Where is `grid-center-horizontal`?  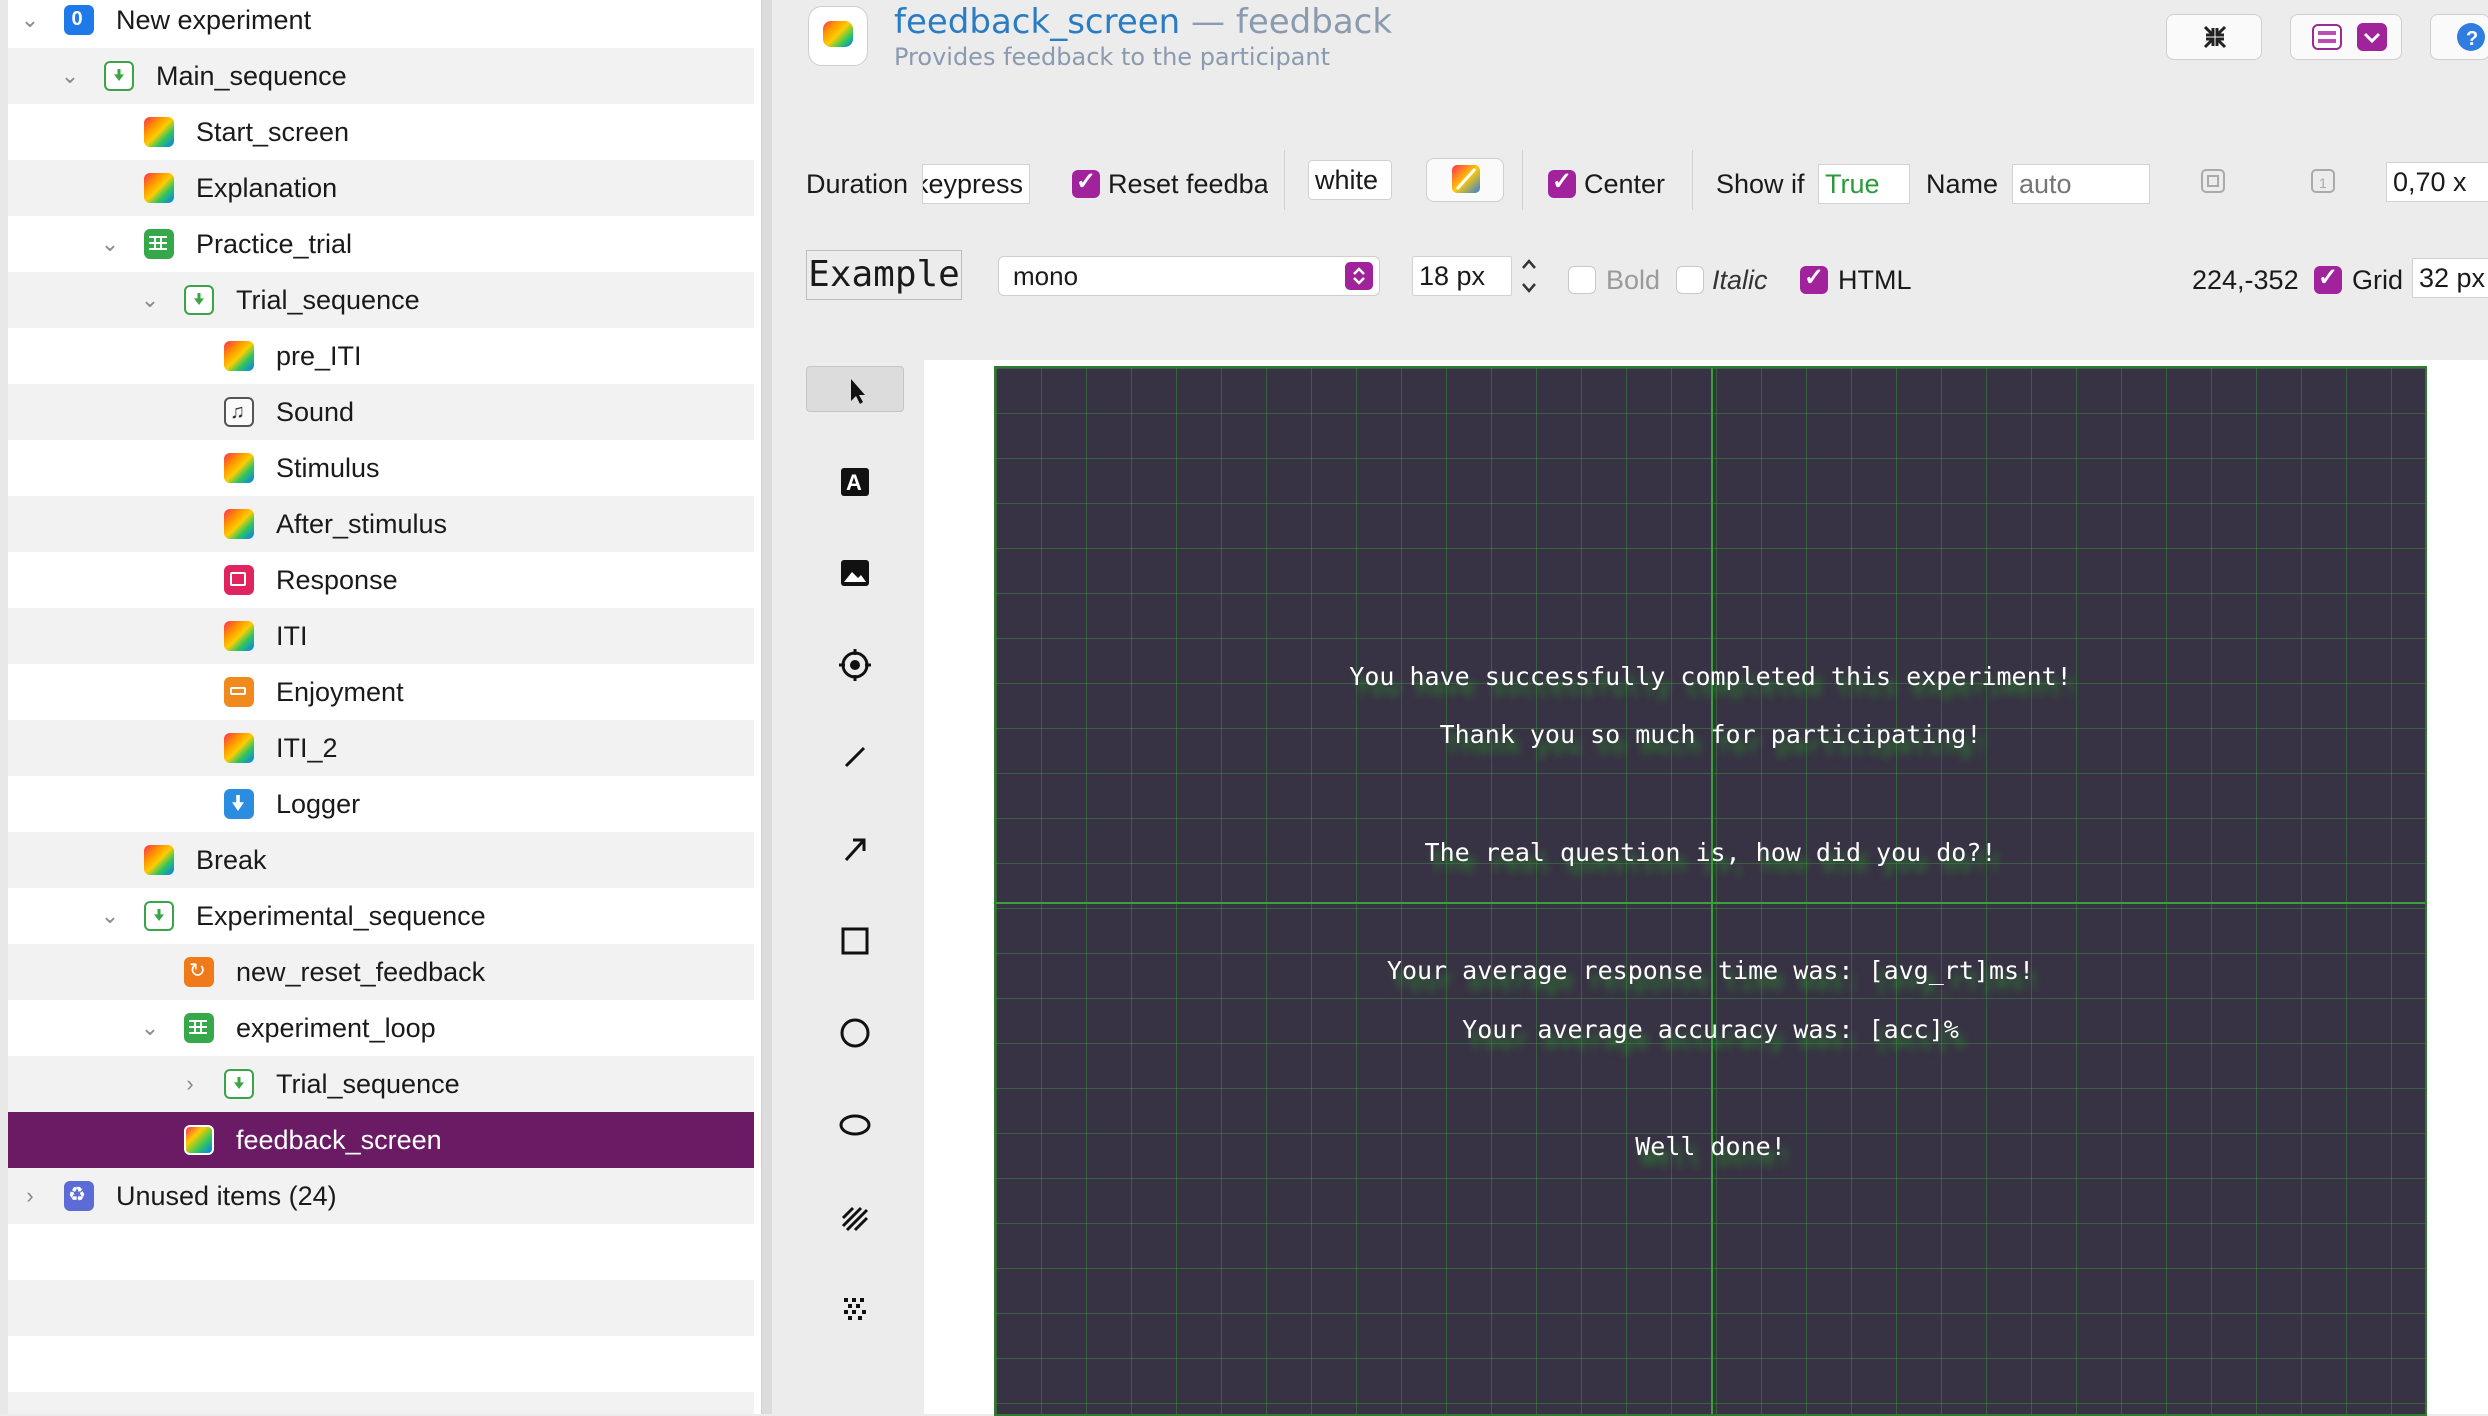 grid-center-horizontal is located at coordinates (1710, 903).